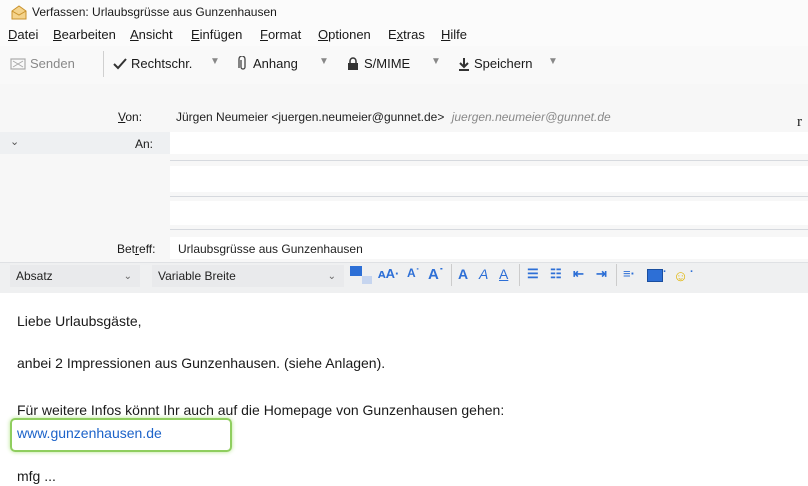 The width and height of the screenshot is (808, 486). Describe the element at coordinates (120, 63) in the screenshot. I see `checkmark-icon` at that location.